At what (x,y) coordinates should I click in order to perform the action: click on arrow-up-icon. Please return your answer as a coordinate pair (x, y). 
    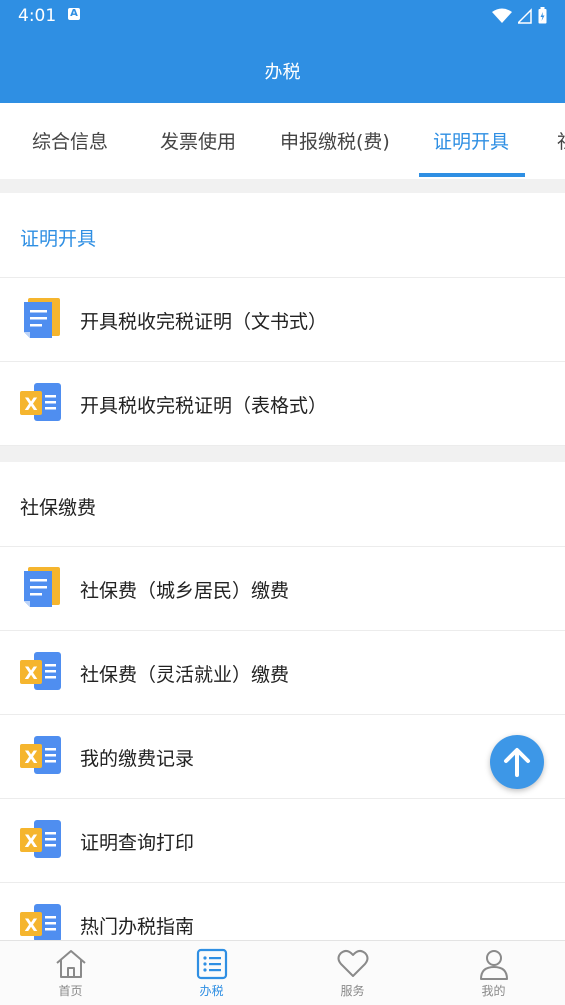
    Looking at the image, I should click on (517, 762).